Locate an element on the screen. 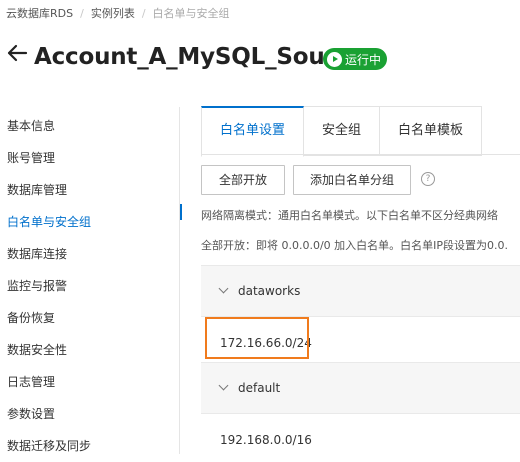 The image size is (520, 462). sidebar-item-accounts: 账号管理 is located at coordinates (89, 158).